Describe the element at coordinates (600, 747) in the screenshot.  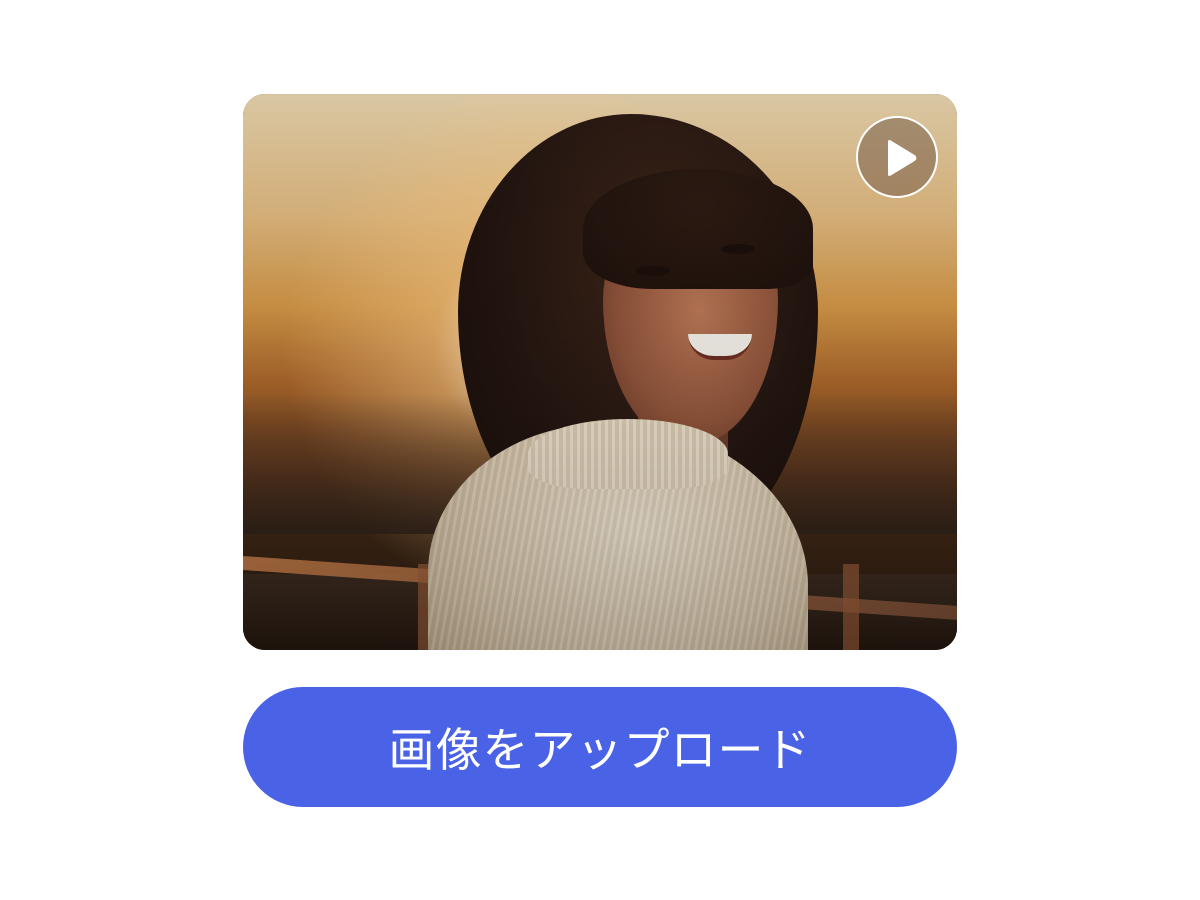
I see `upload-image-button: 画像をアップロード` at that location.